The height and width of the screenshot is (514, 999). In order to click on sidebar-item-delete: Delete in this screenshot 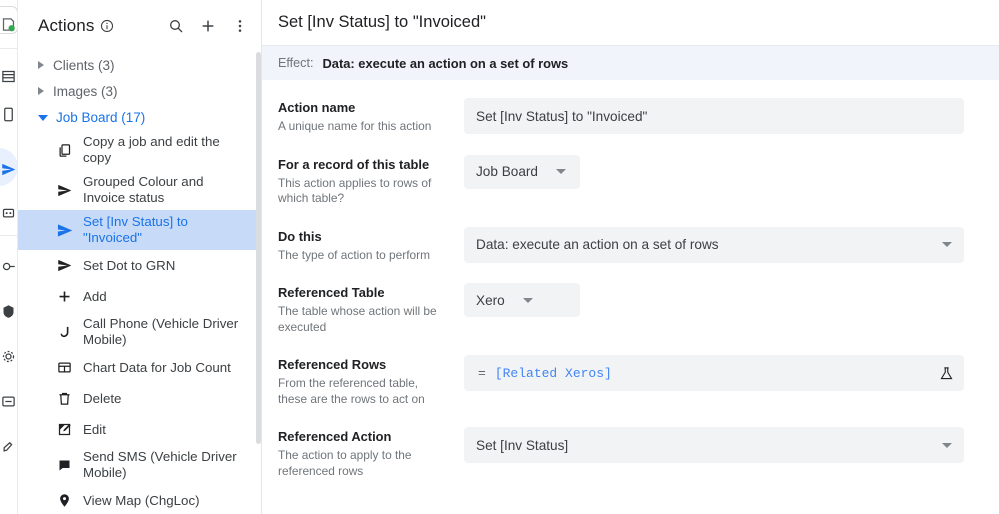, I will do `click(139, 398)`.